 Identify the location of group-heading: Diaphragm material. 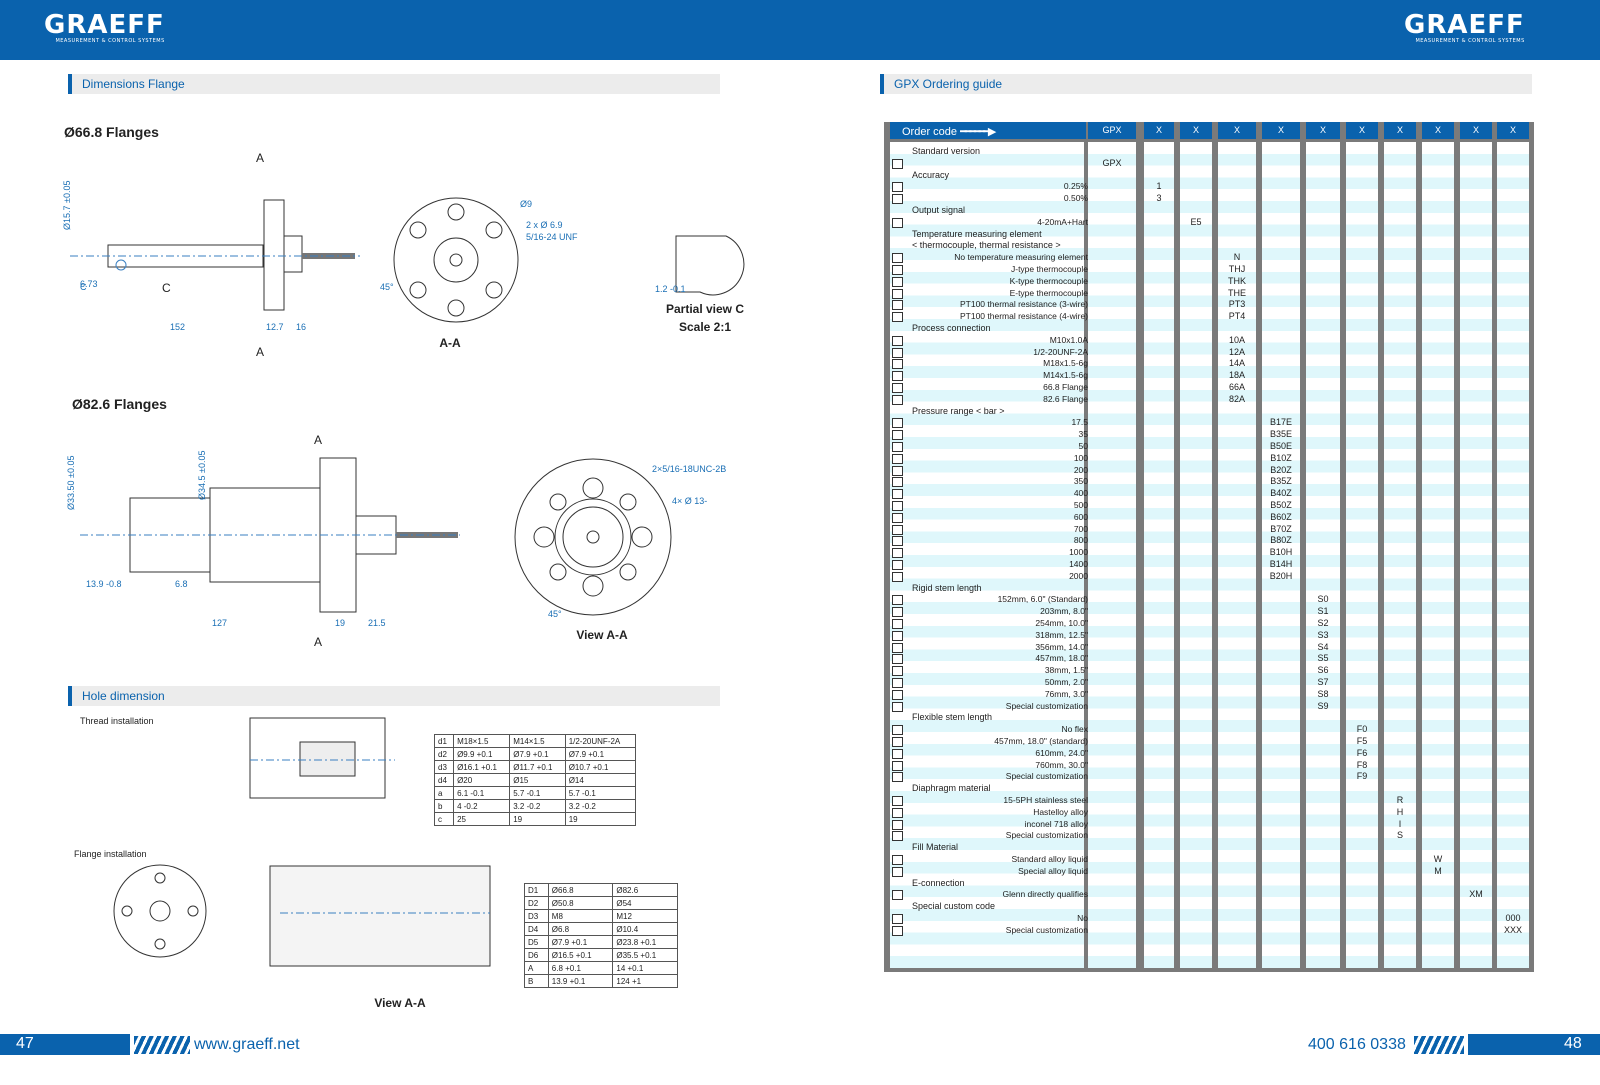
(951, 788).